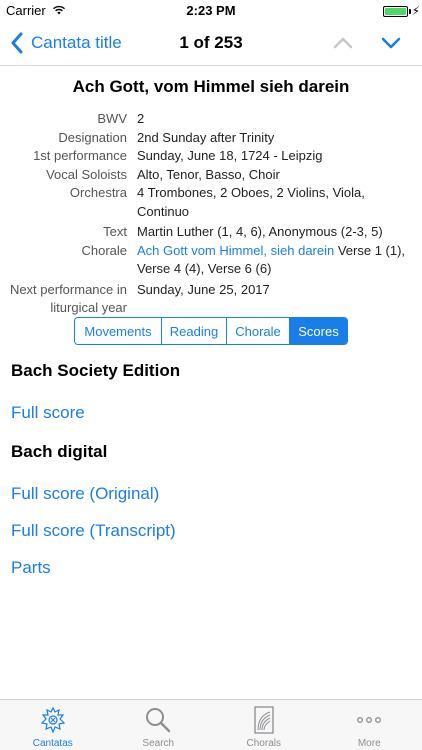 This screenshot has width=422, height=750. Describe the element at coordinates (235, 250) in the screenshot. I see `chorale-link: Ach Gott vom Himmel, sieh darein` at that location.